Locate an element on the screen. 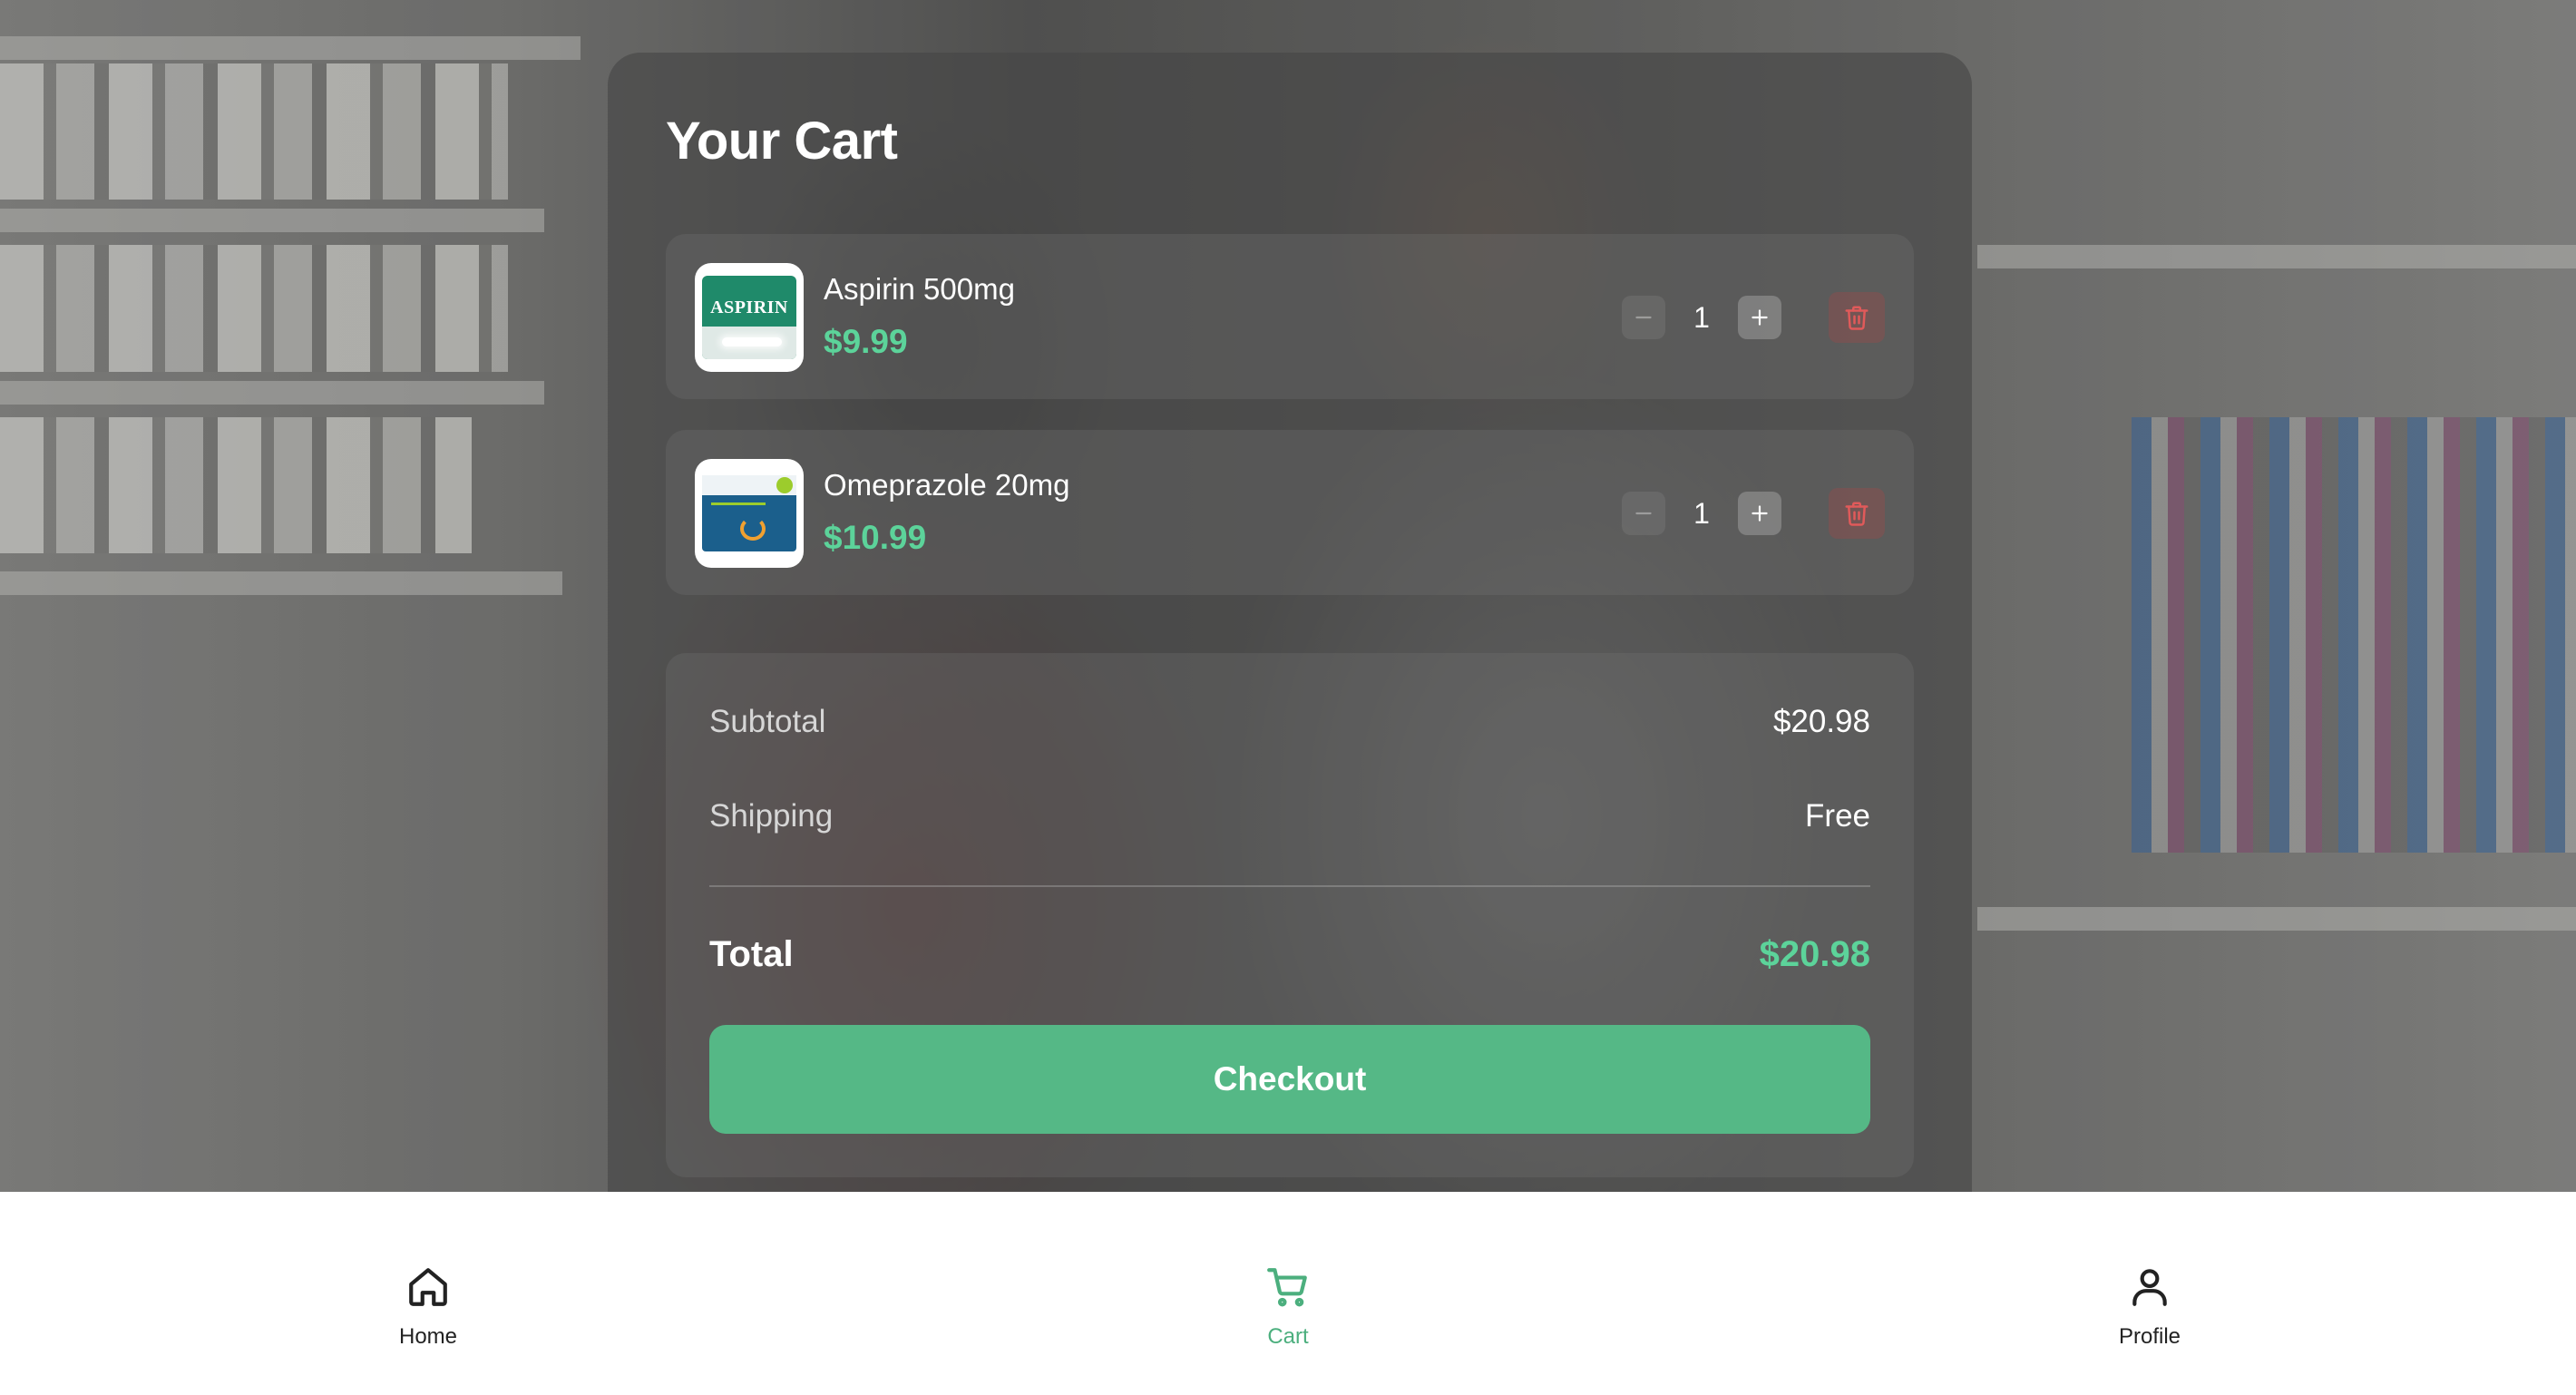 This screenshot has width=2576, height=1395. nav-label-profile: Profile is located at coordinates (2149, 1337).